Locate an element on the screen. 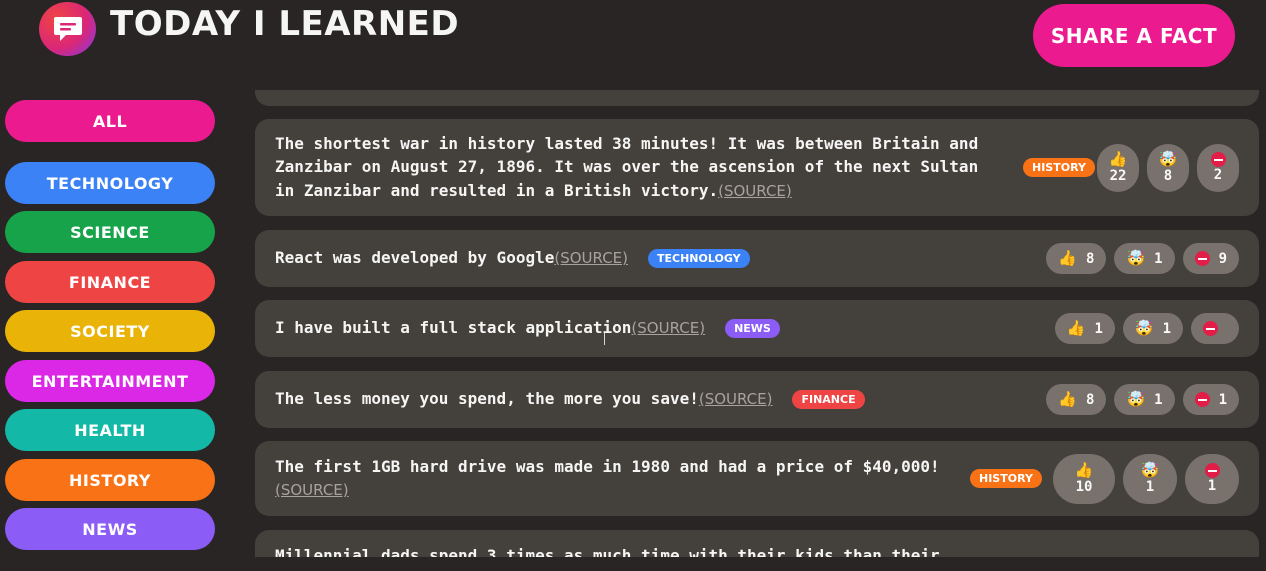  vote-mindblowing-button: 🤯 8 is located at coordinates (1168, 167).